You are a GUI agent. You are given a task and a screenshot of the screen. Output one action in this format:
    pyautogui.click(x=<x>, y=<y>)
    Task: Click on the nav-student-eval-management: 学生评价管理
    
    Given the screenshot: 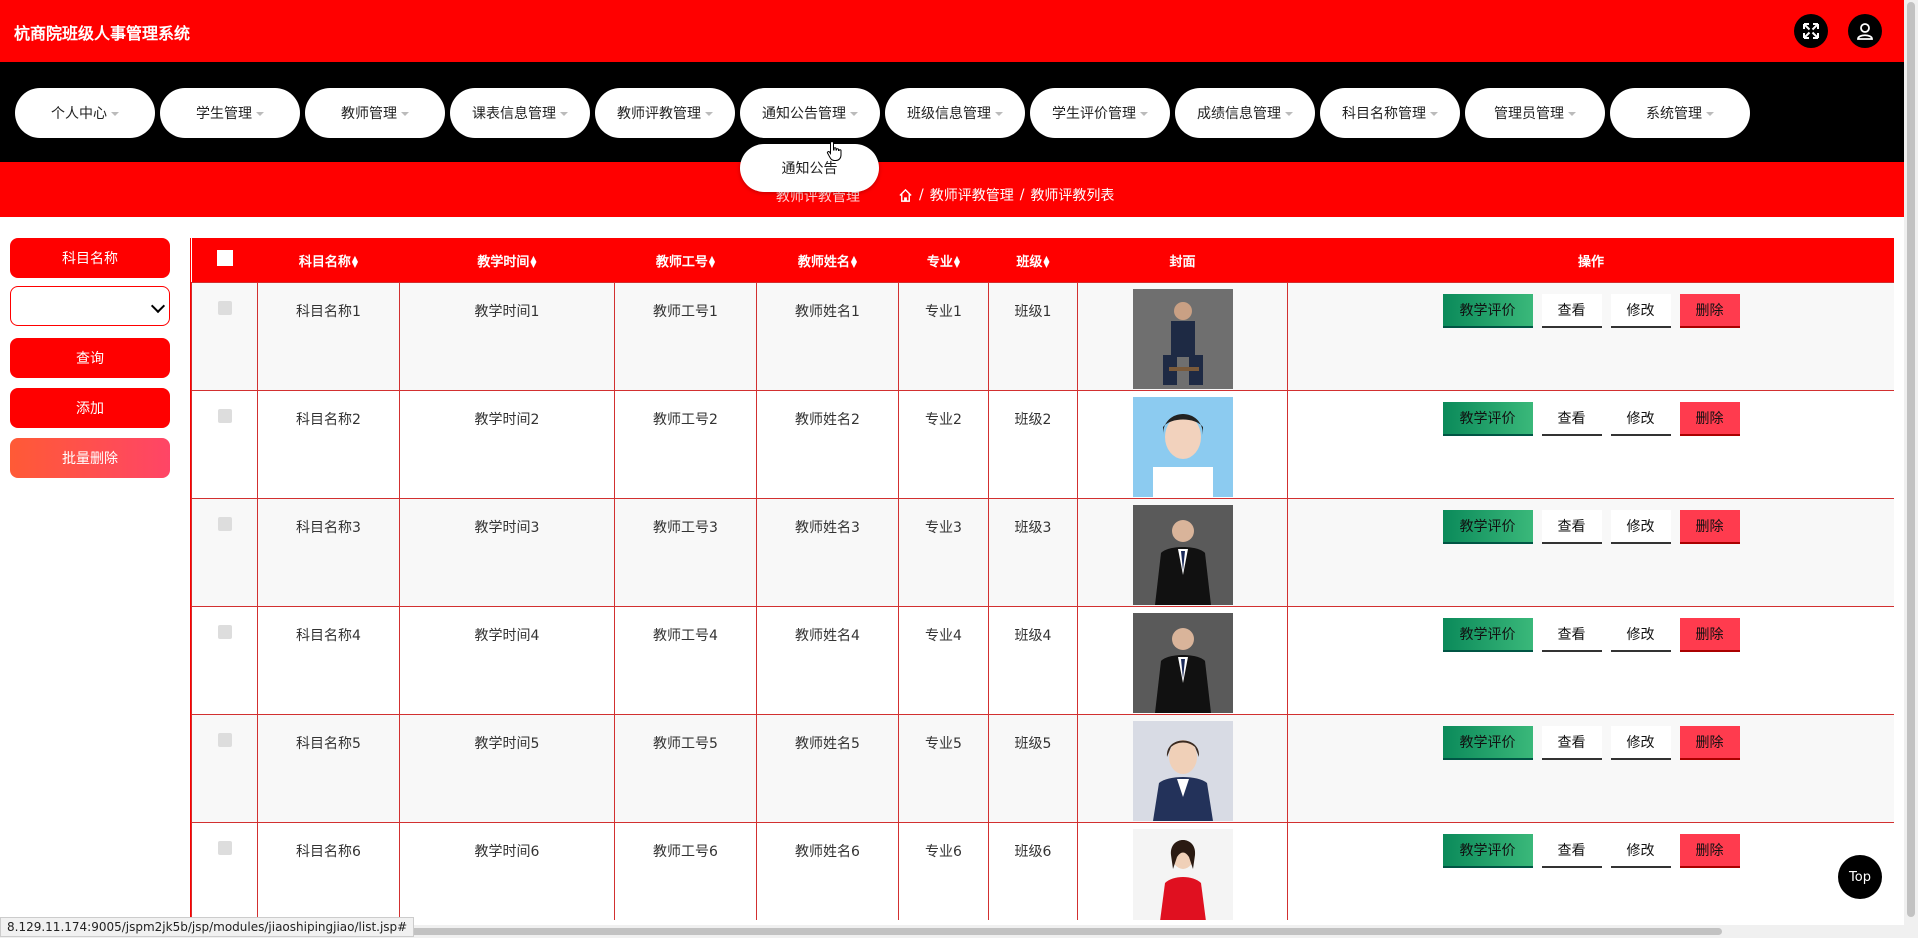 What is the action you would take?
    pyautogui.click(x=1100, y=113)
    